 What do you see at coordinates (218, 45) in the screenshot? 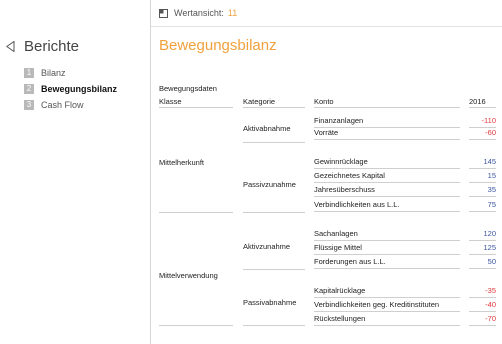
I see `page-title: Bewegungsbilanz` at bounding box center [218, 45].